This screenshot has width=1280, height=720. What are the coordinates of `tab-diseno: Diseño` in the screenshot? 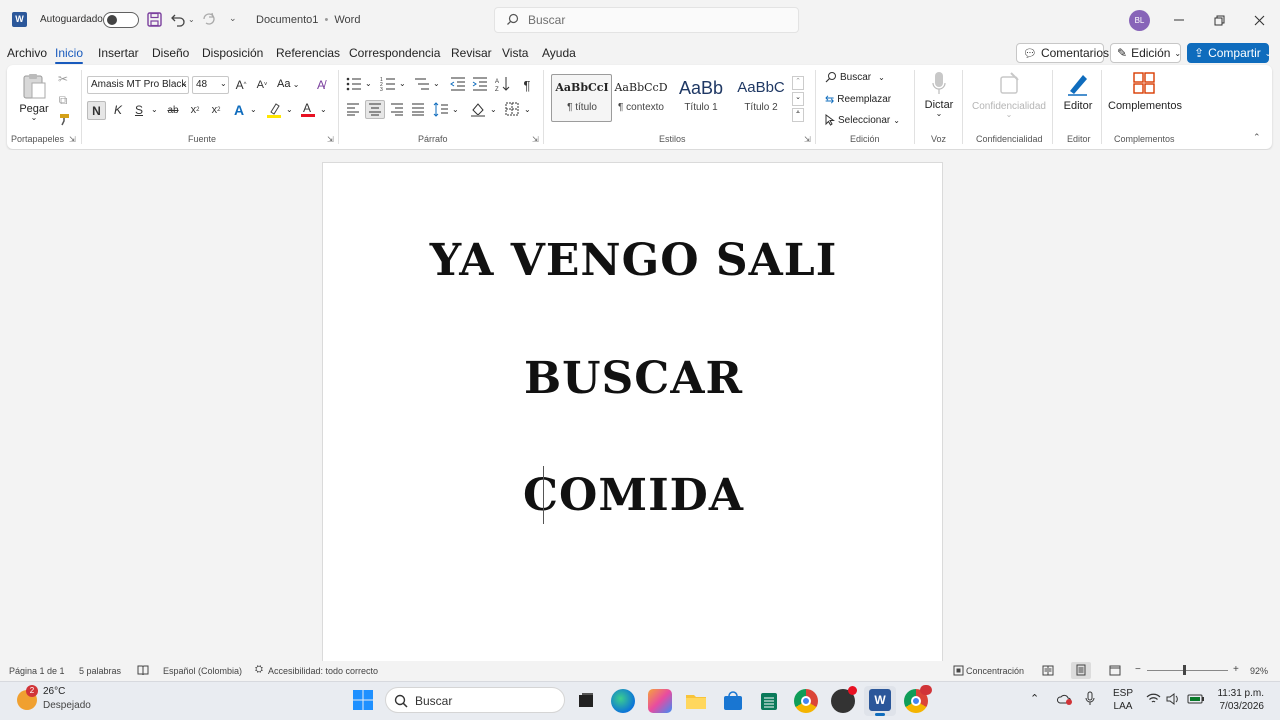 It's located at (170, 53).